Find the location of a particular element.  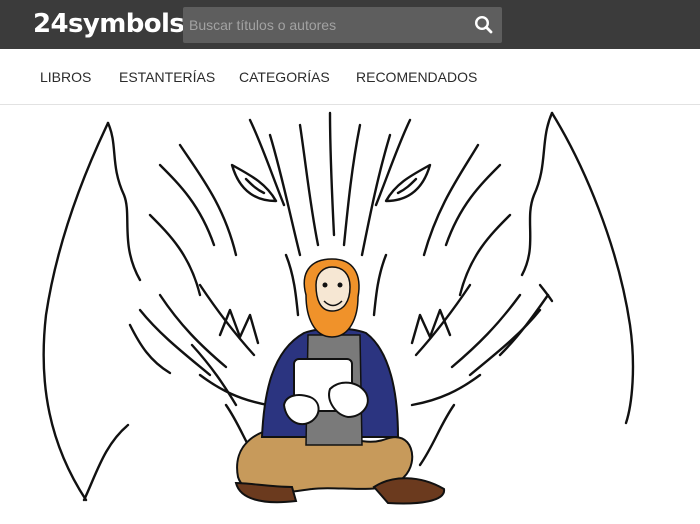

nav-item-categorias: CATEGORÍAS is located at coordinates (284, 76).